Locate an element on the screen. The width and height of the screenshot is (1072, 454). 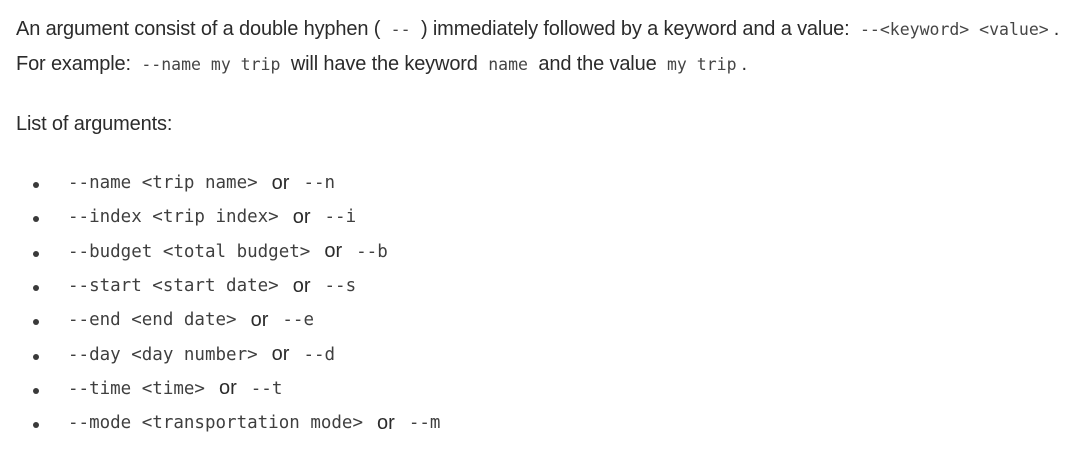
argument-long-form: --time <time> is located at coordinates (136, 388).